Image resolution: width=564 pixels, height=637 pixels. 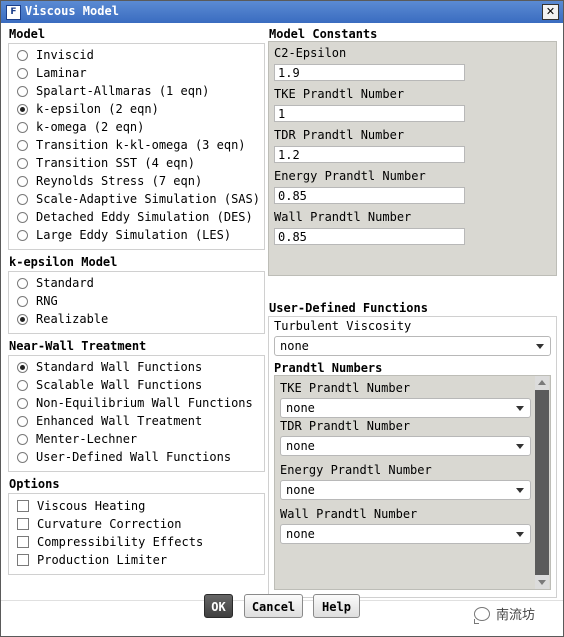 I want to click on wall-option-non-equilibrium: Non-Equilibrium Wall Functions, so click(x=135, y=403).